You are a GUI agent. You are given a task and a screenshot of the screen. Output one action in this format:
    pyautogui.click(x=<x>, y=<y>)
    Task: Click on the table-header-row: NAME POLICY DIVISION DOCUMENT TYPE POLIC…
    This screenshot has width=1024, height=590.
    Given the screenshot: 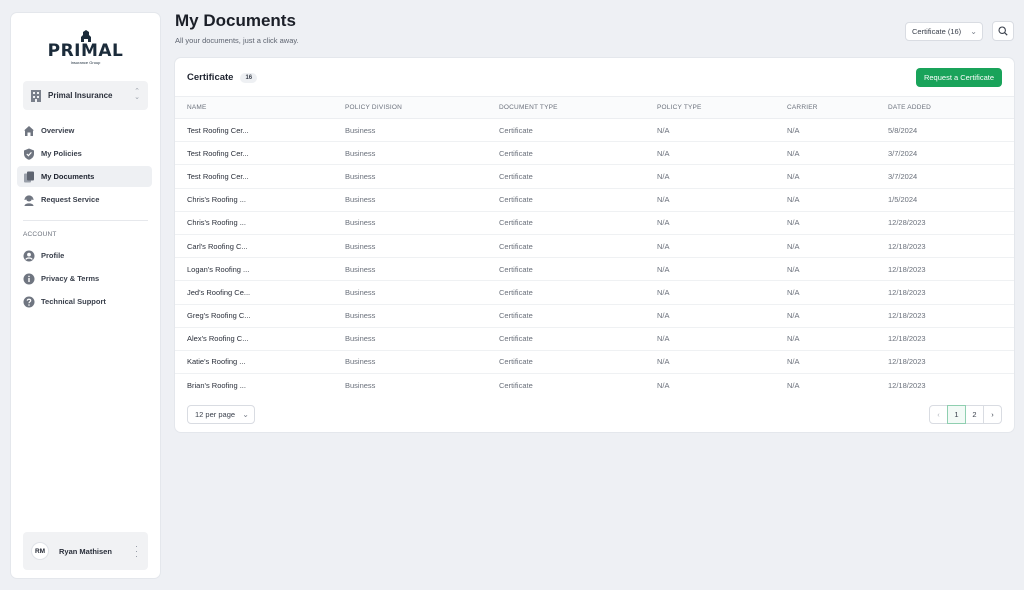 What is the action you would take?
    pyautogui.click(x=594, y=107)
    